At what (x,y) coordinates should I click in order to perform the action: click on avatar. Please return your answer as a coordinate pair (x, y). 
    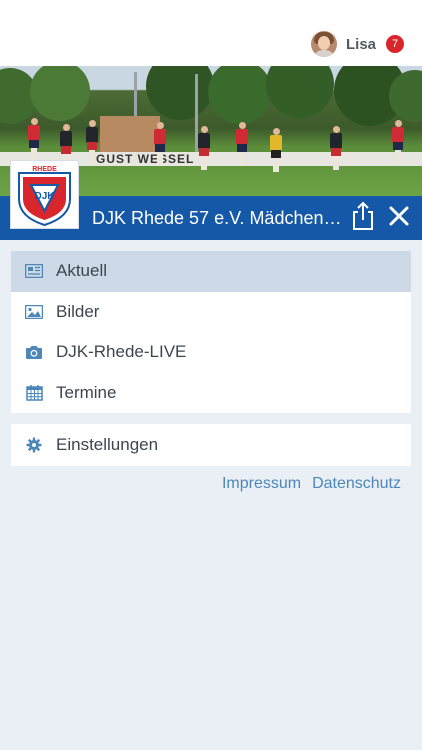
    Looking at the image, I should click on (323, 44).